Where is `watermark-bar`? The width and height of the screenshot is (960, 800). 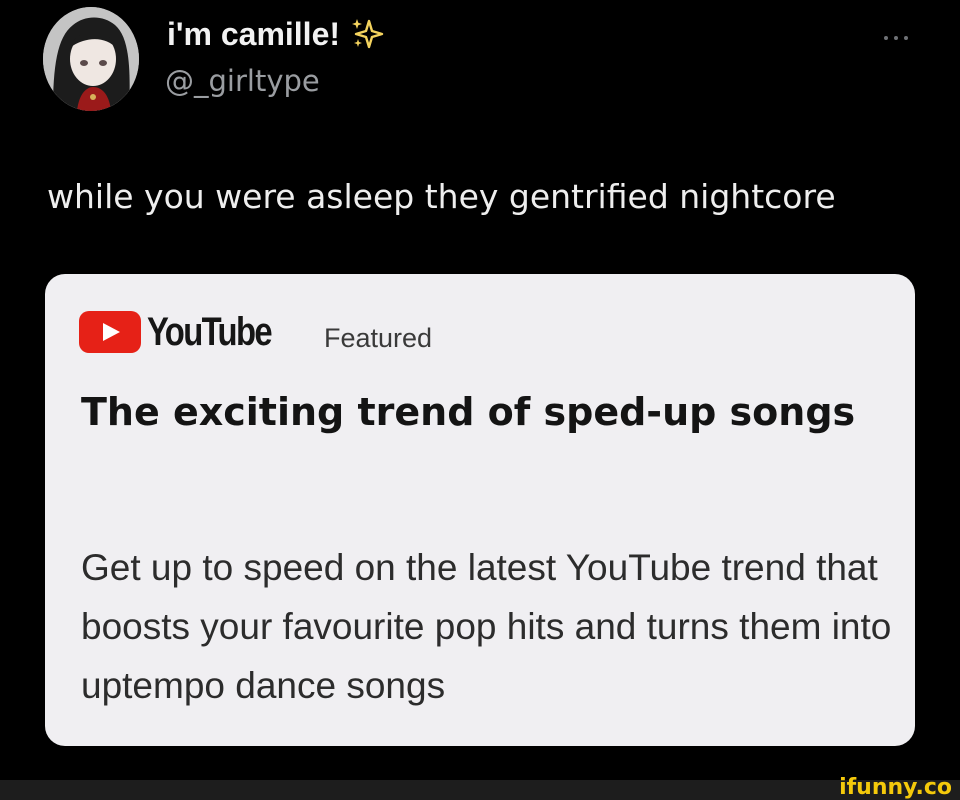 watermark-bar is located at coordinates (480, 790).